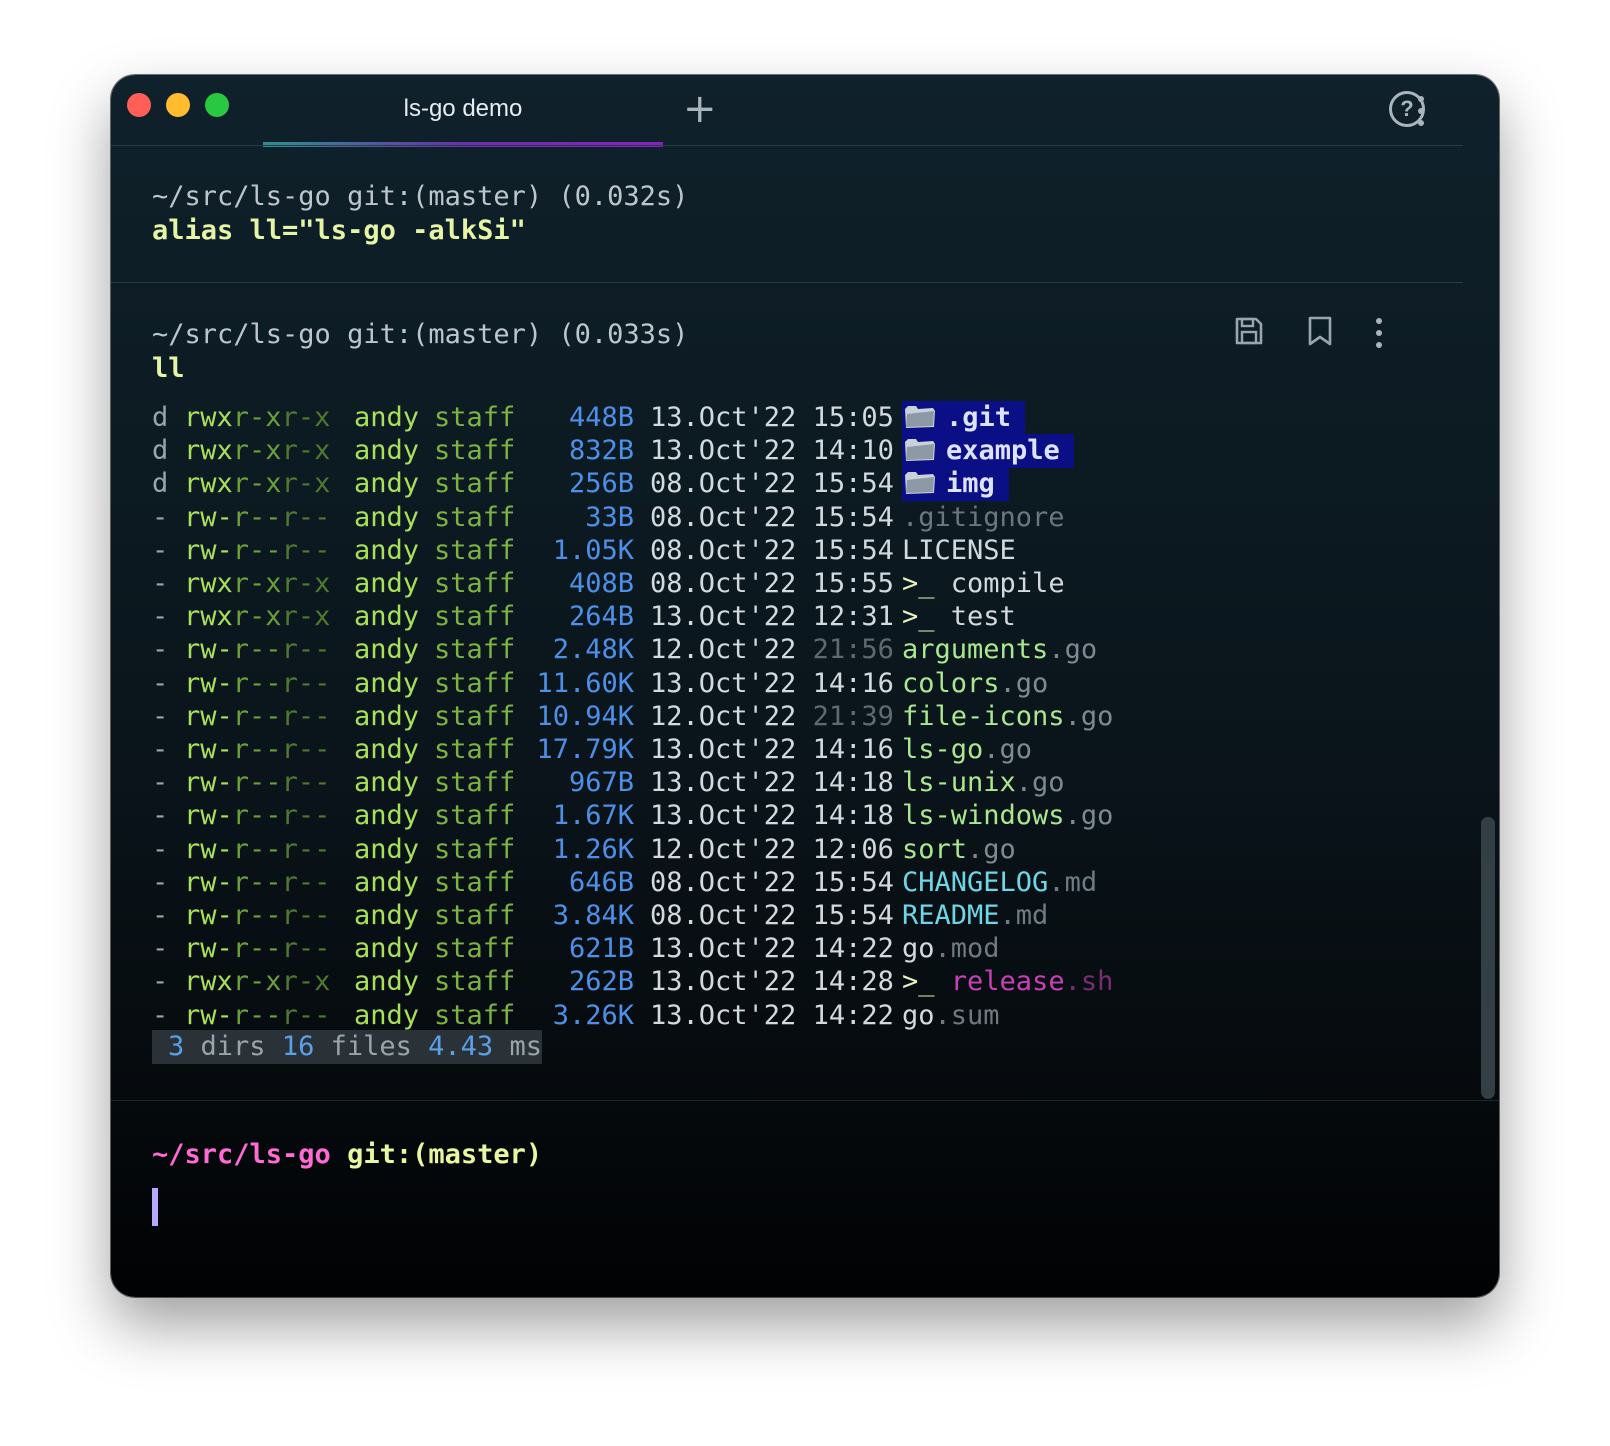  Describe the element at coordinates (601, 882) in the screenshot. I see `file-size: 646B` at that location.